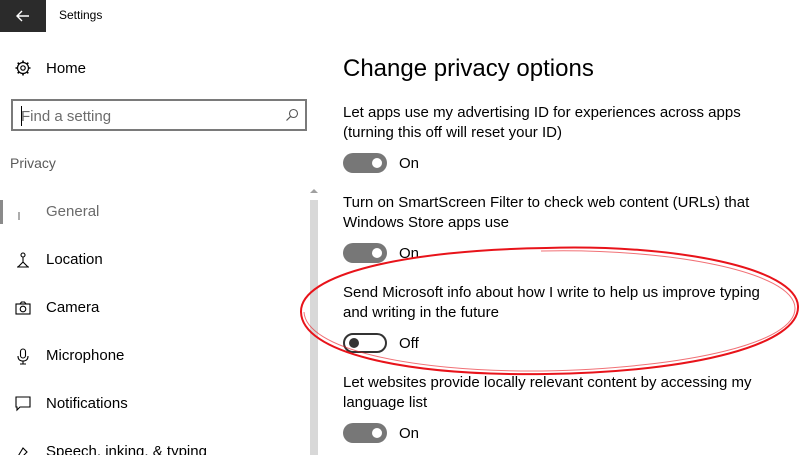 This screenshot has height=455, width=806. I want to click on sidebar-item-label: Speech, inking, & typing, so click(126, 449).